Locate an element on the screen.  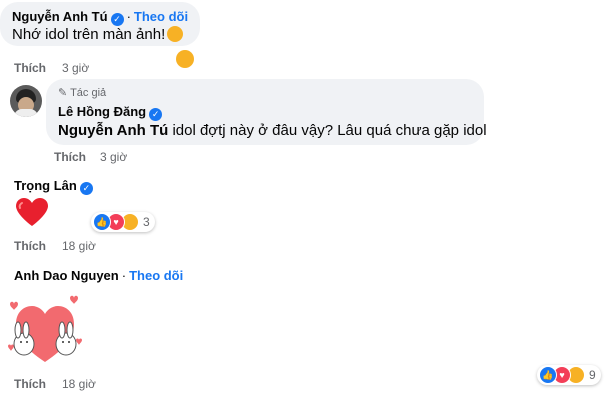
comment-author: Nguyễn Anh Tú is located at coordinates (60, 16).